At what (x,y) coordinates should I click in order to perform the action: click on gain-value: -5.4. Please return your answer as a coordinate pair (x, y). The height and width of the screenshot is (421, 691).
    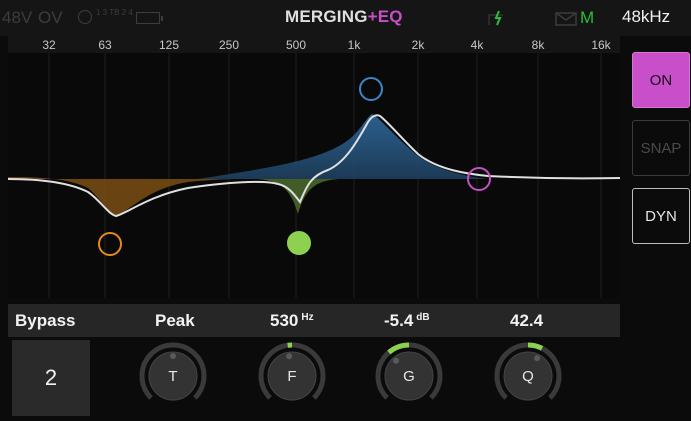
    Looking at the image, I should click on (399, 320).